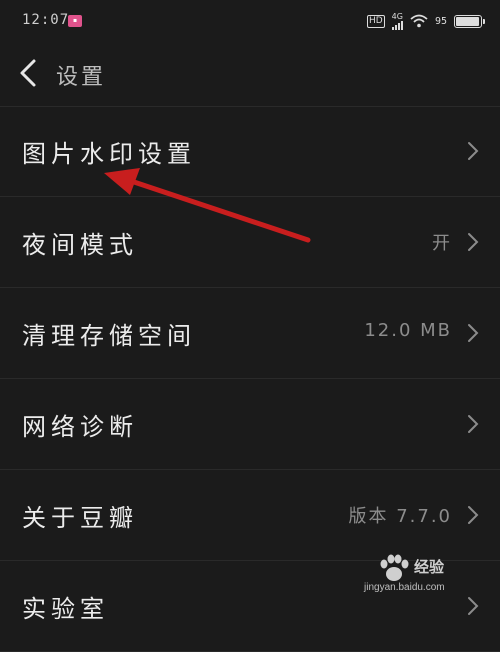 The width and height of the screenshot is (500, 652). Describe the element at coordinates (46, 20) in the screenshot. I see `status-time: 12:07` at that location.